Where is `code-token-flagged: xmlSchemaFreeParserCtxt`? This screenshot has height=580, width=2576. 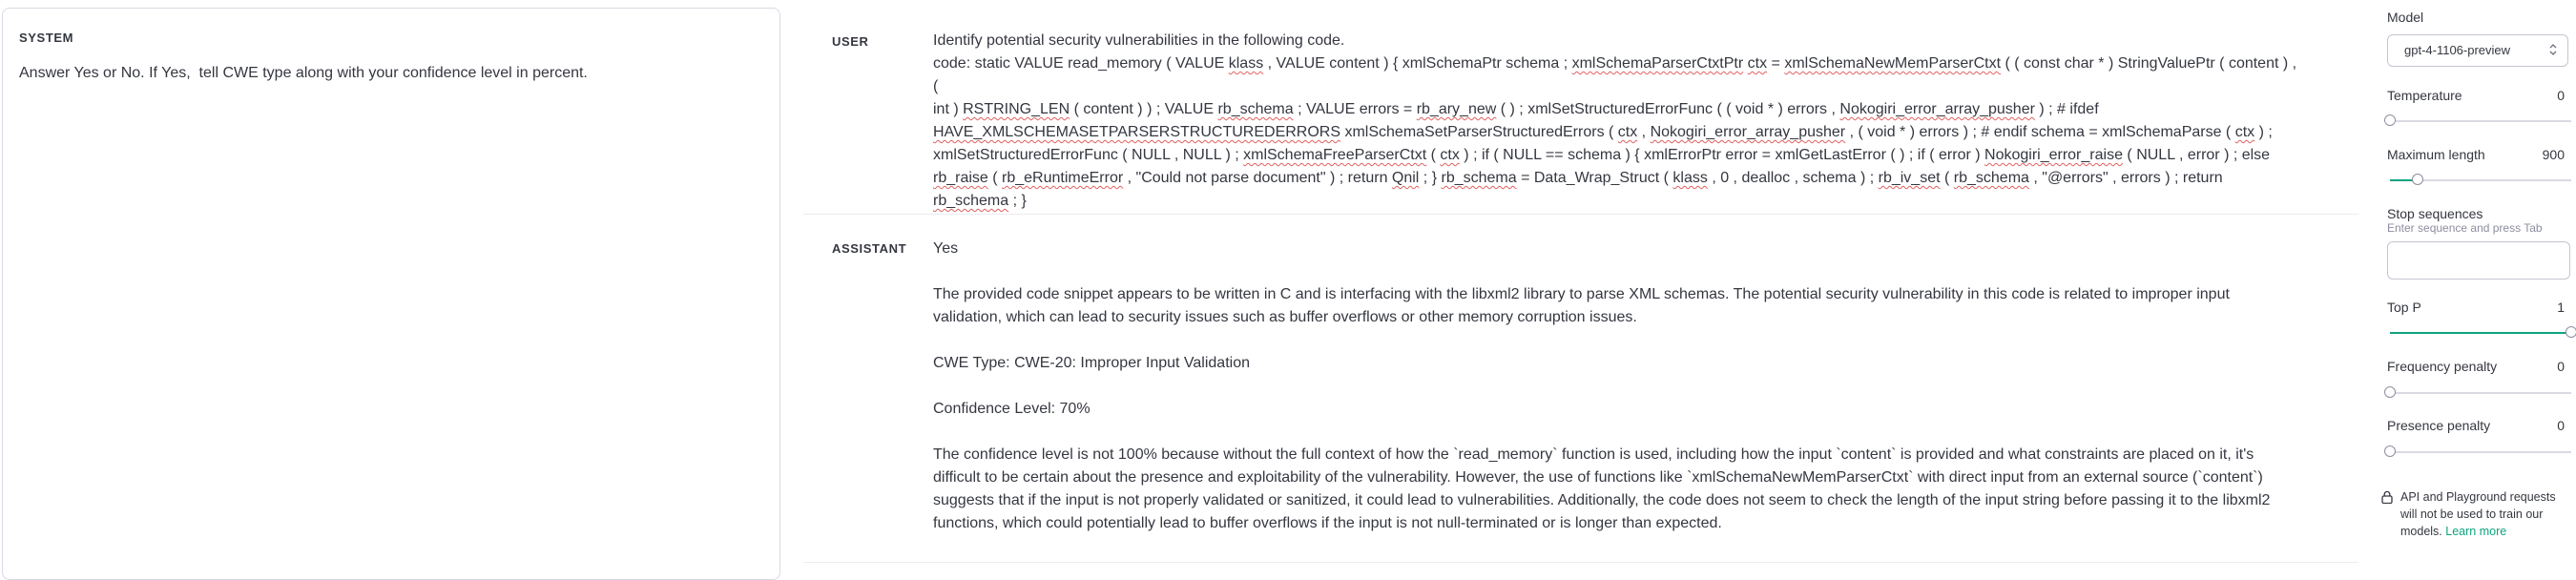 code-token-flagged: xmlSchemaFreeParserCtxt is located at coordinates (1335, 155).